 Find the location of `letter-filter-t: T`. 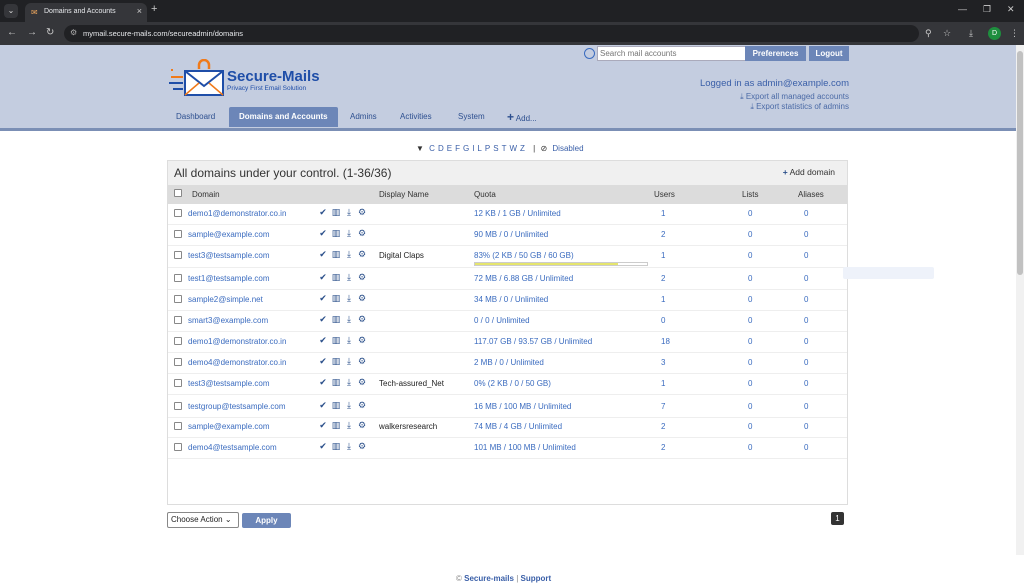

letter-filter-t: T is located at coordinates (504, 148).